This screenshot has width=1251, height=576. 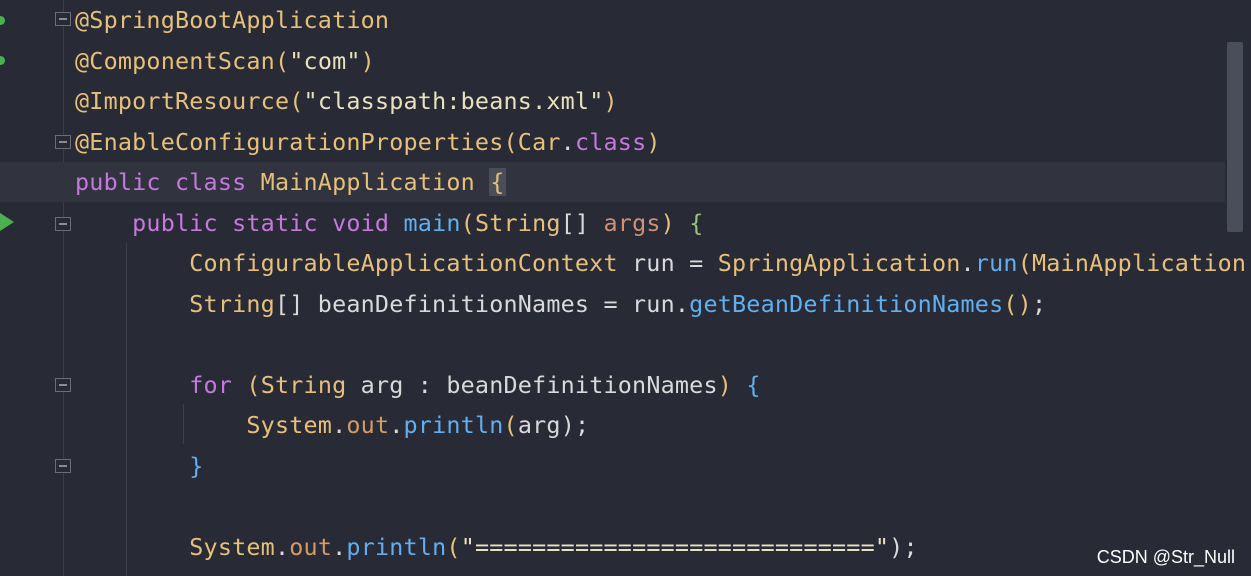 I want to click on annotation: @ImportResource, so click(x=182, y=101).